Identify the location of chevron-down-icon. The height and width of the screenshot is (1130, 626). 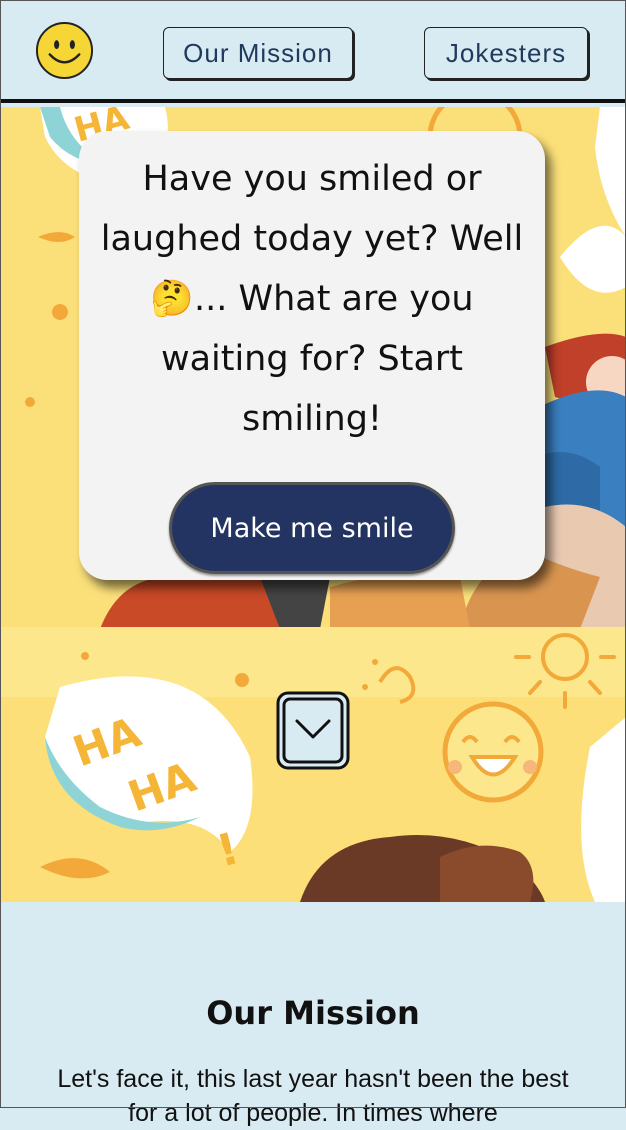
(313, 730).